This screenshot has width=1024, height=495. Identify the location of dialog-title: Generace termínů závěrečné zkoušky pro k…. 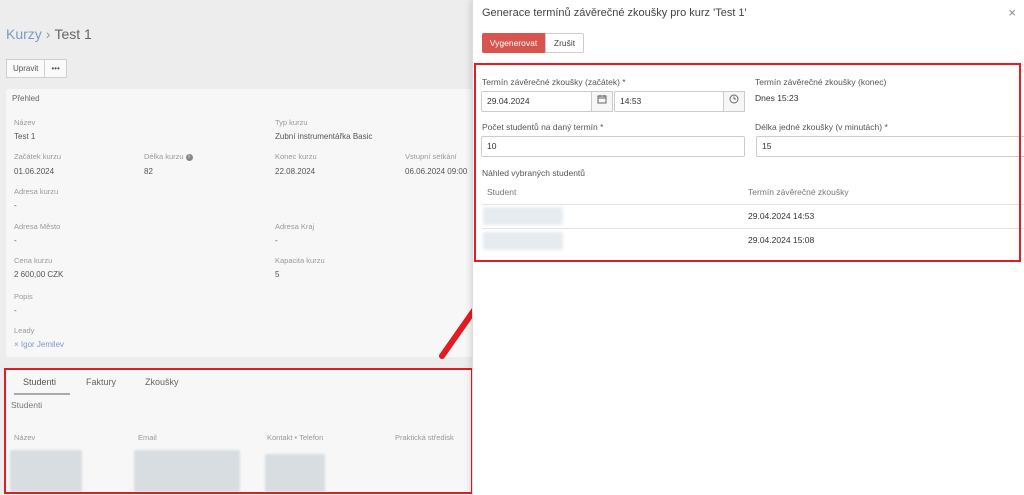
(614, 13).